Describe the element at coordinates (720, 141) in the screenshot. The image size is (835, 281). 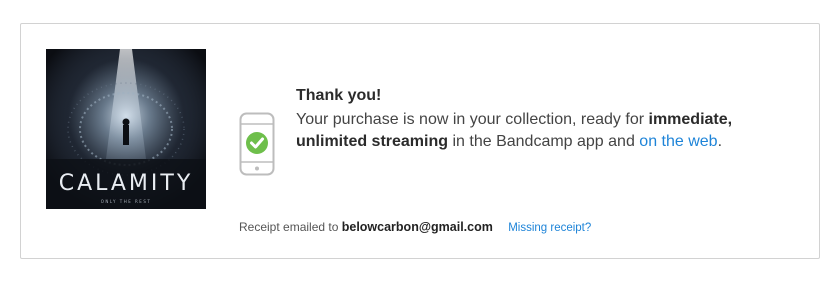
I see `body-text-suffix: .` at that location.